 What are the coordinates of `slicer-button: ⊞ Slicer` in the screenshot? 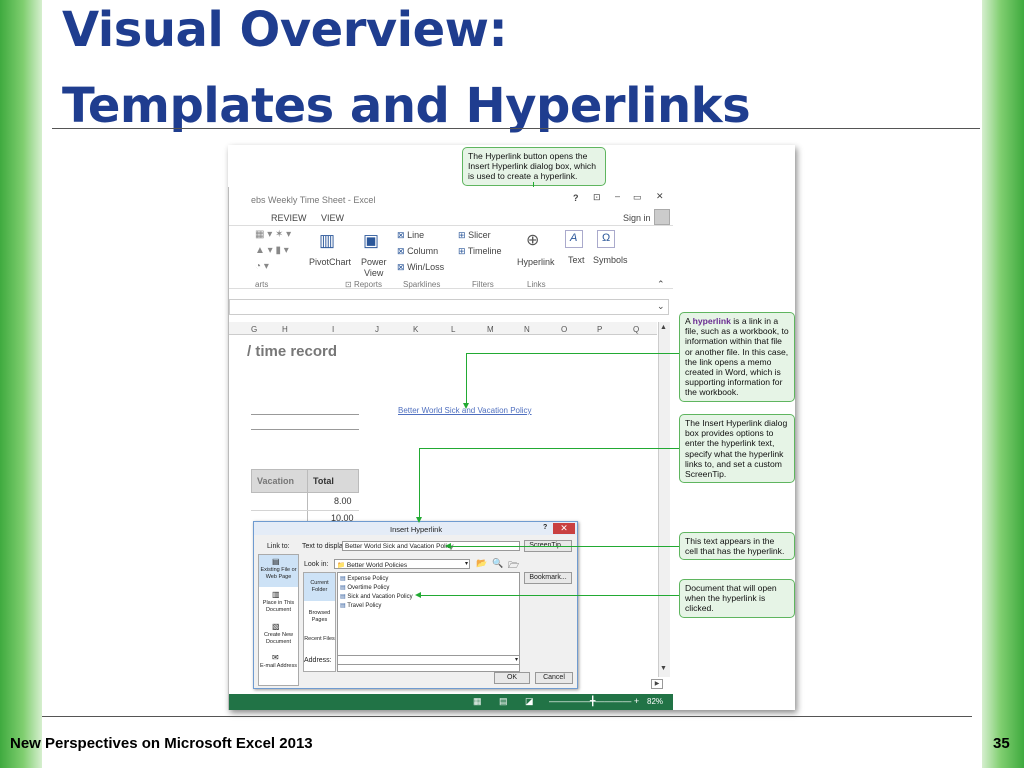 It's located at (474, 235).